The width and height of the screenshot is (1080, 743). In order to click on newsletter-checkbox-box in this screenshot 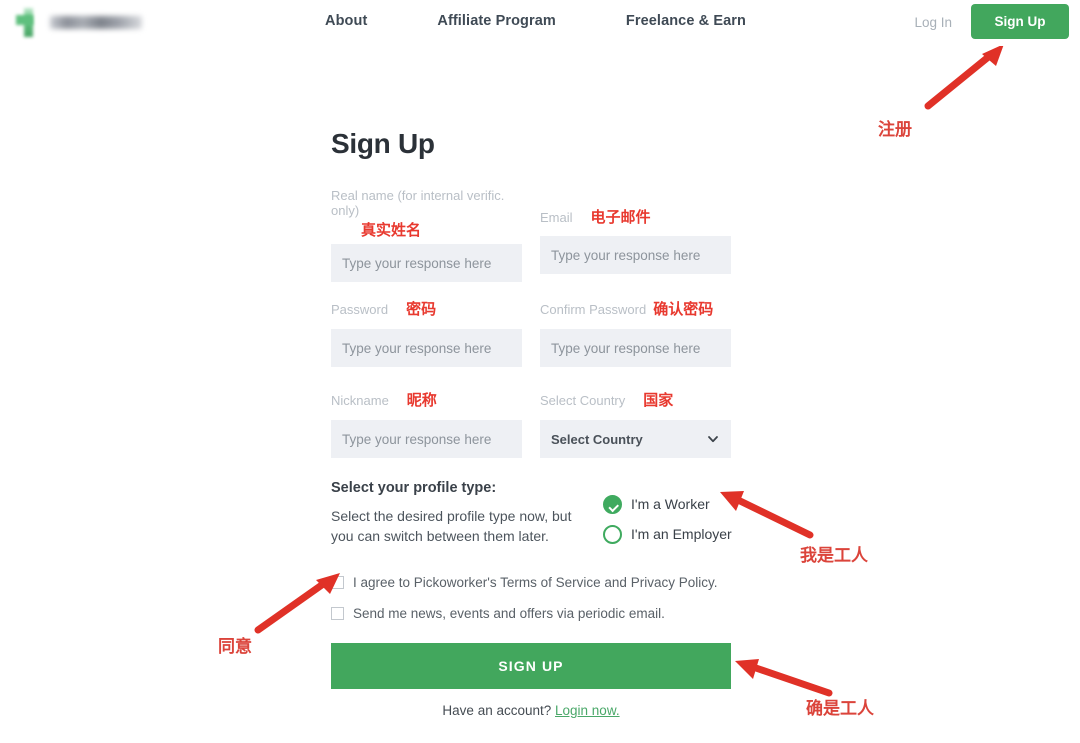, I will do `click(337, 613)`.